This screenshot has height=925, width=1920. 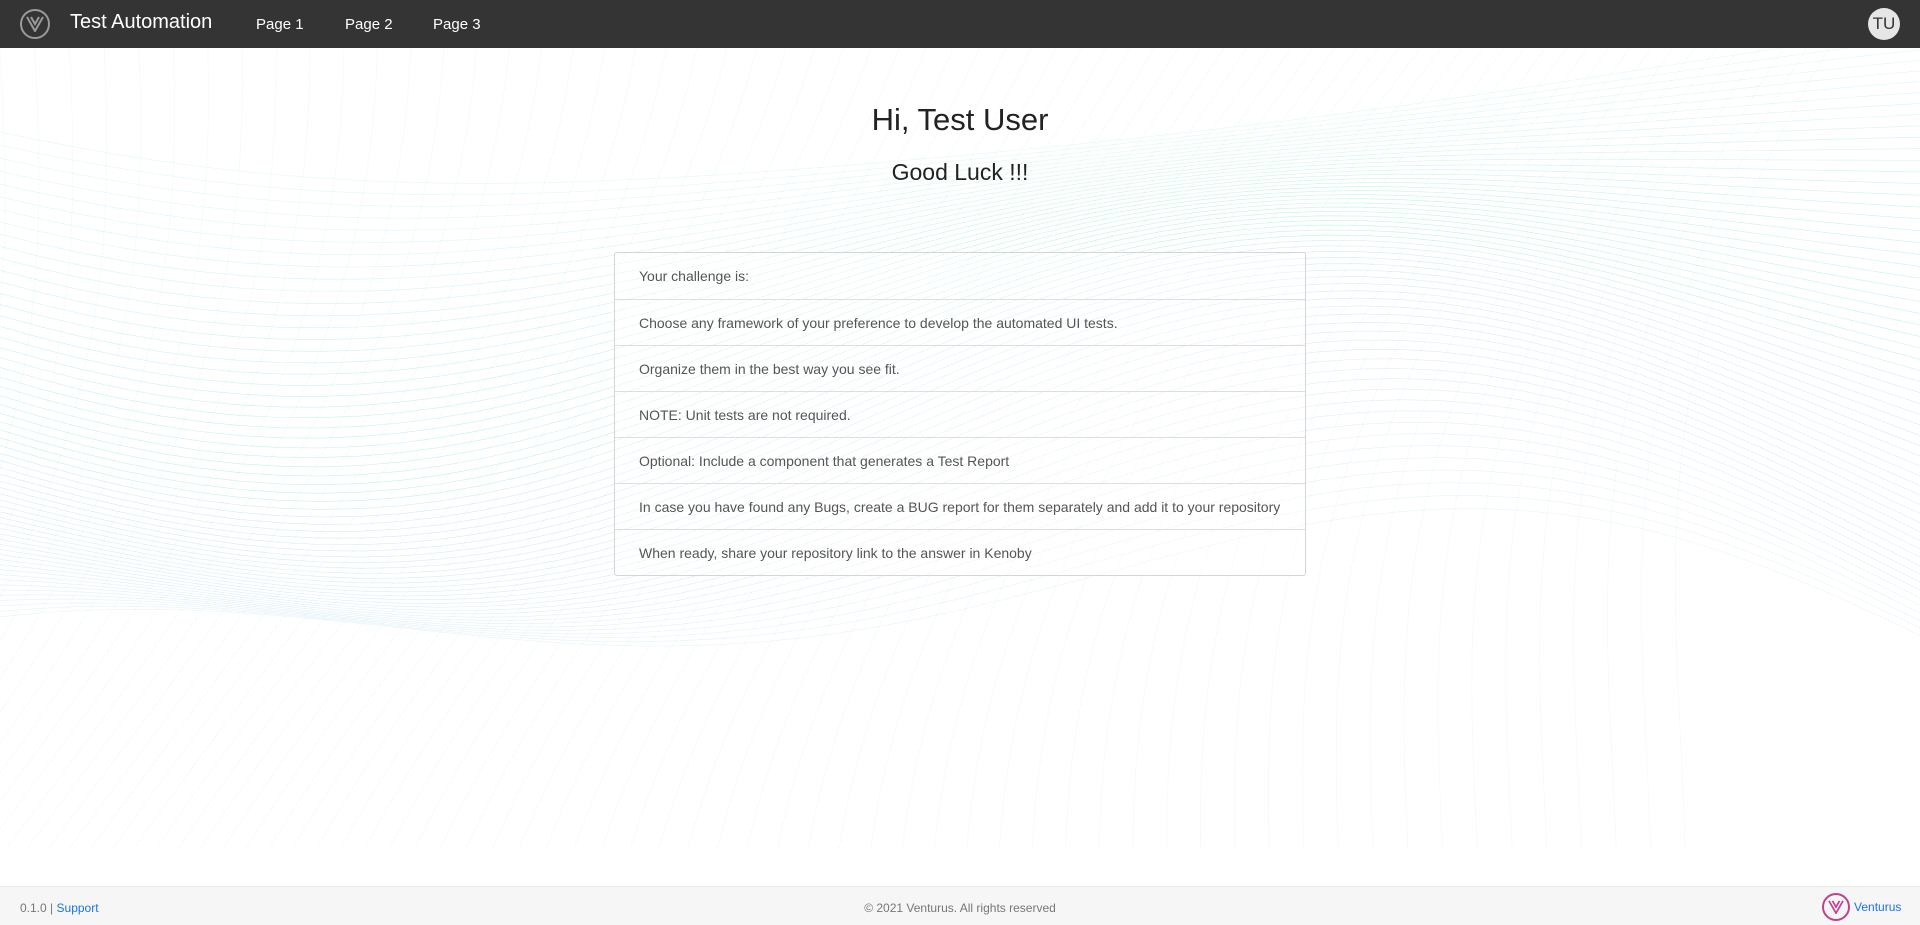 I want to click on list-item: NOTE: Unit tests are not required., so click(x=960, y=414).